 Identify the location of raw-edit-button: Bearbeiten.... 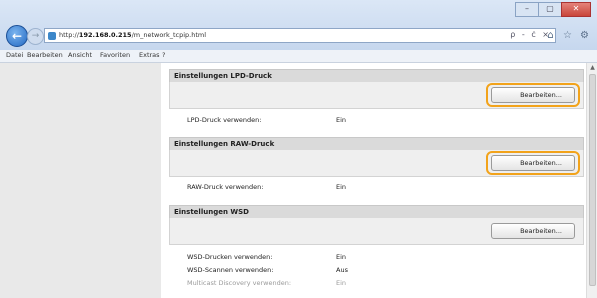
(533, 163).